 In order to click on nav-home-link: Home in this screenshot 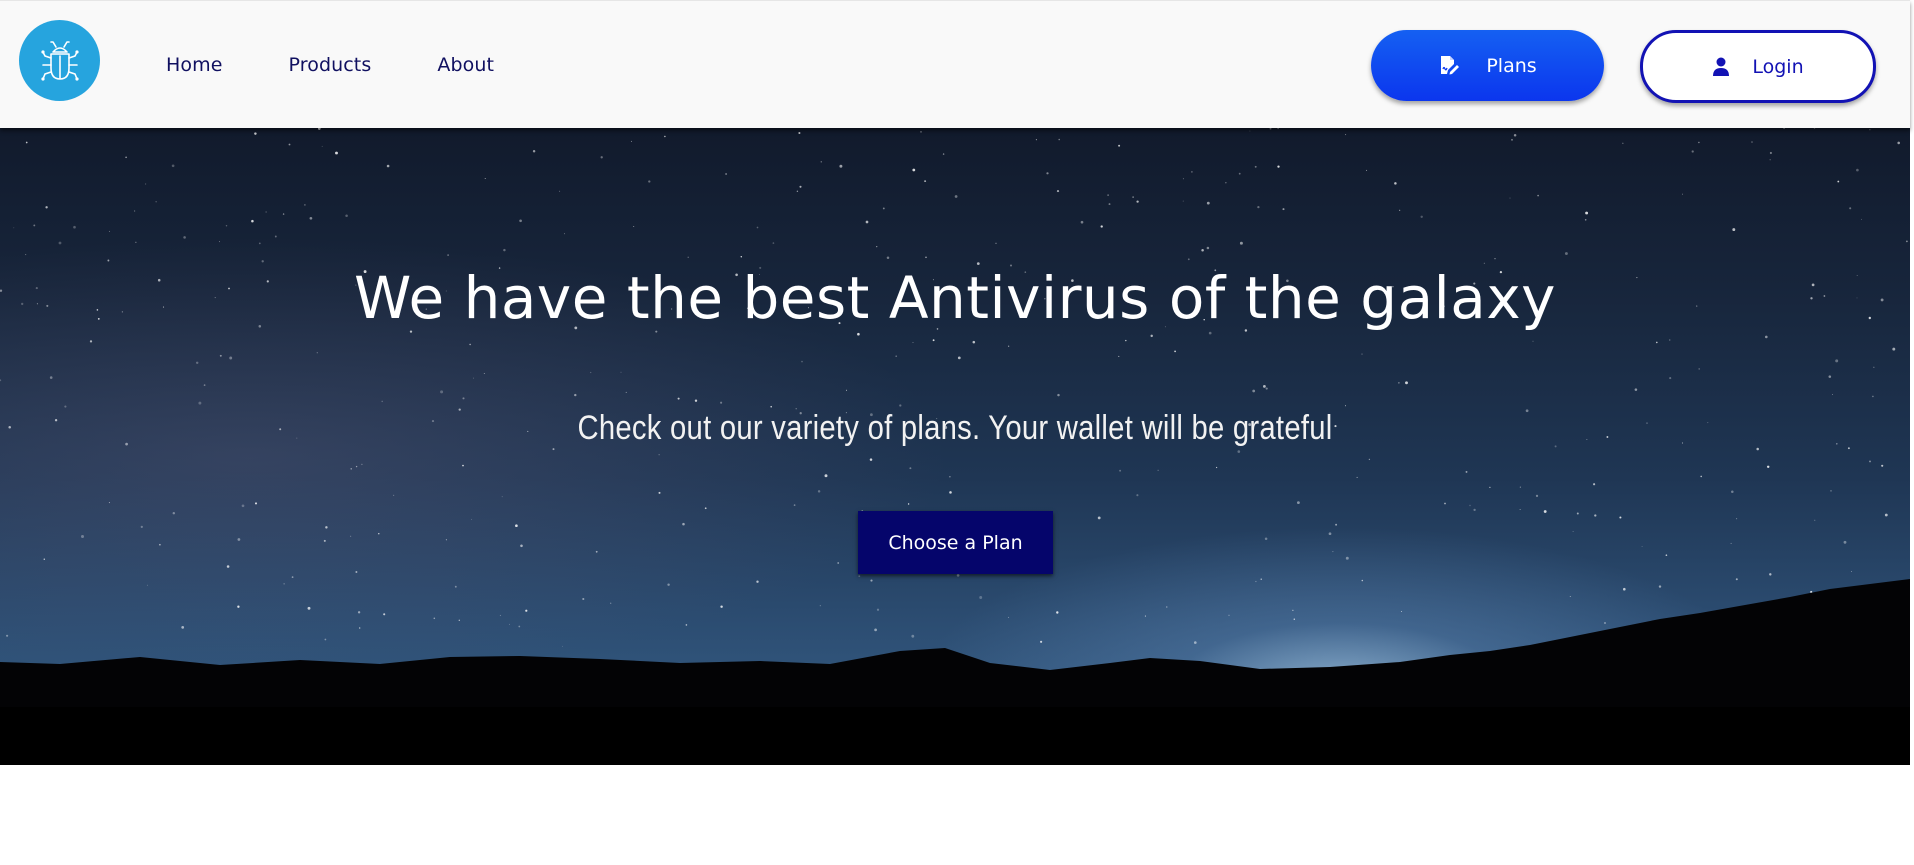, I will do `click(194, 65)`.